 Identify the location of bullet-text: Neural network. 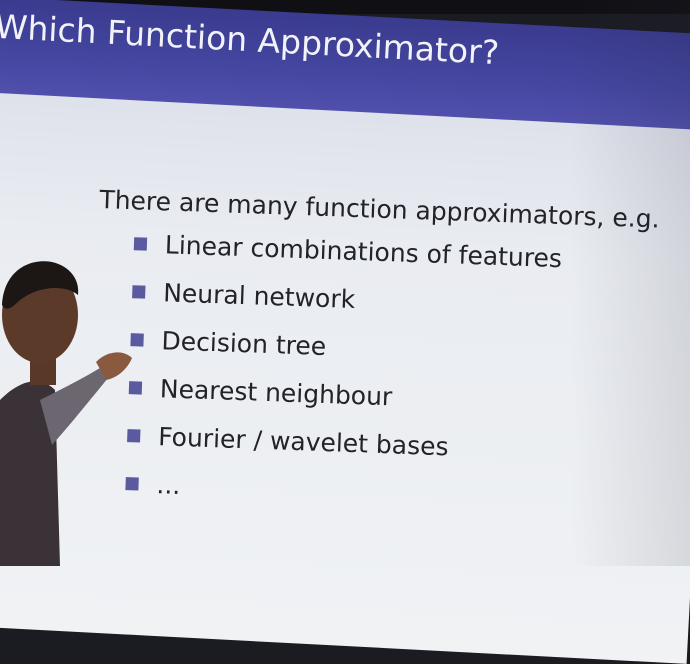
(259, 295).